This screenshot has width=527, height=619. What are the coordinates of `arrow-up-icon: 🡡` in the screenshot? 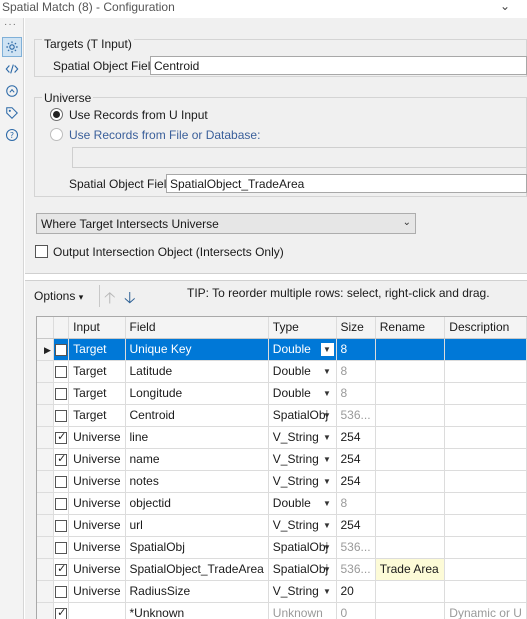 It's located at (110, 300).